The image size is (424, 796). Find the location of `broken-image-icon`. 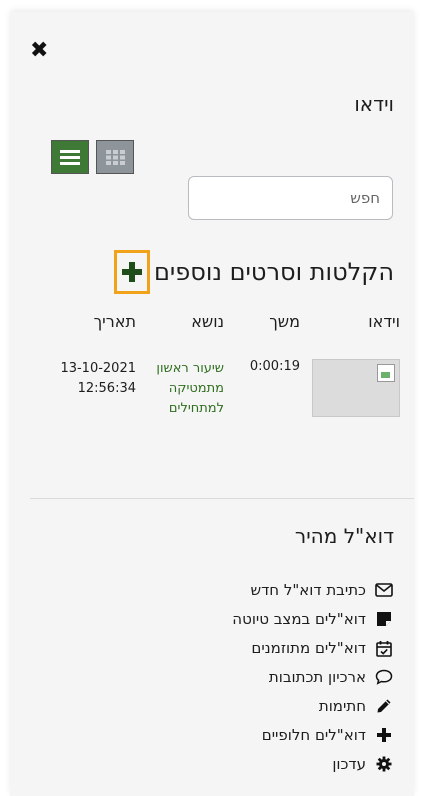

broken-image-icon is located at coordinates (386, 373).